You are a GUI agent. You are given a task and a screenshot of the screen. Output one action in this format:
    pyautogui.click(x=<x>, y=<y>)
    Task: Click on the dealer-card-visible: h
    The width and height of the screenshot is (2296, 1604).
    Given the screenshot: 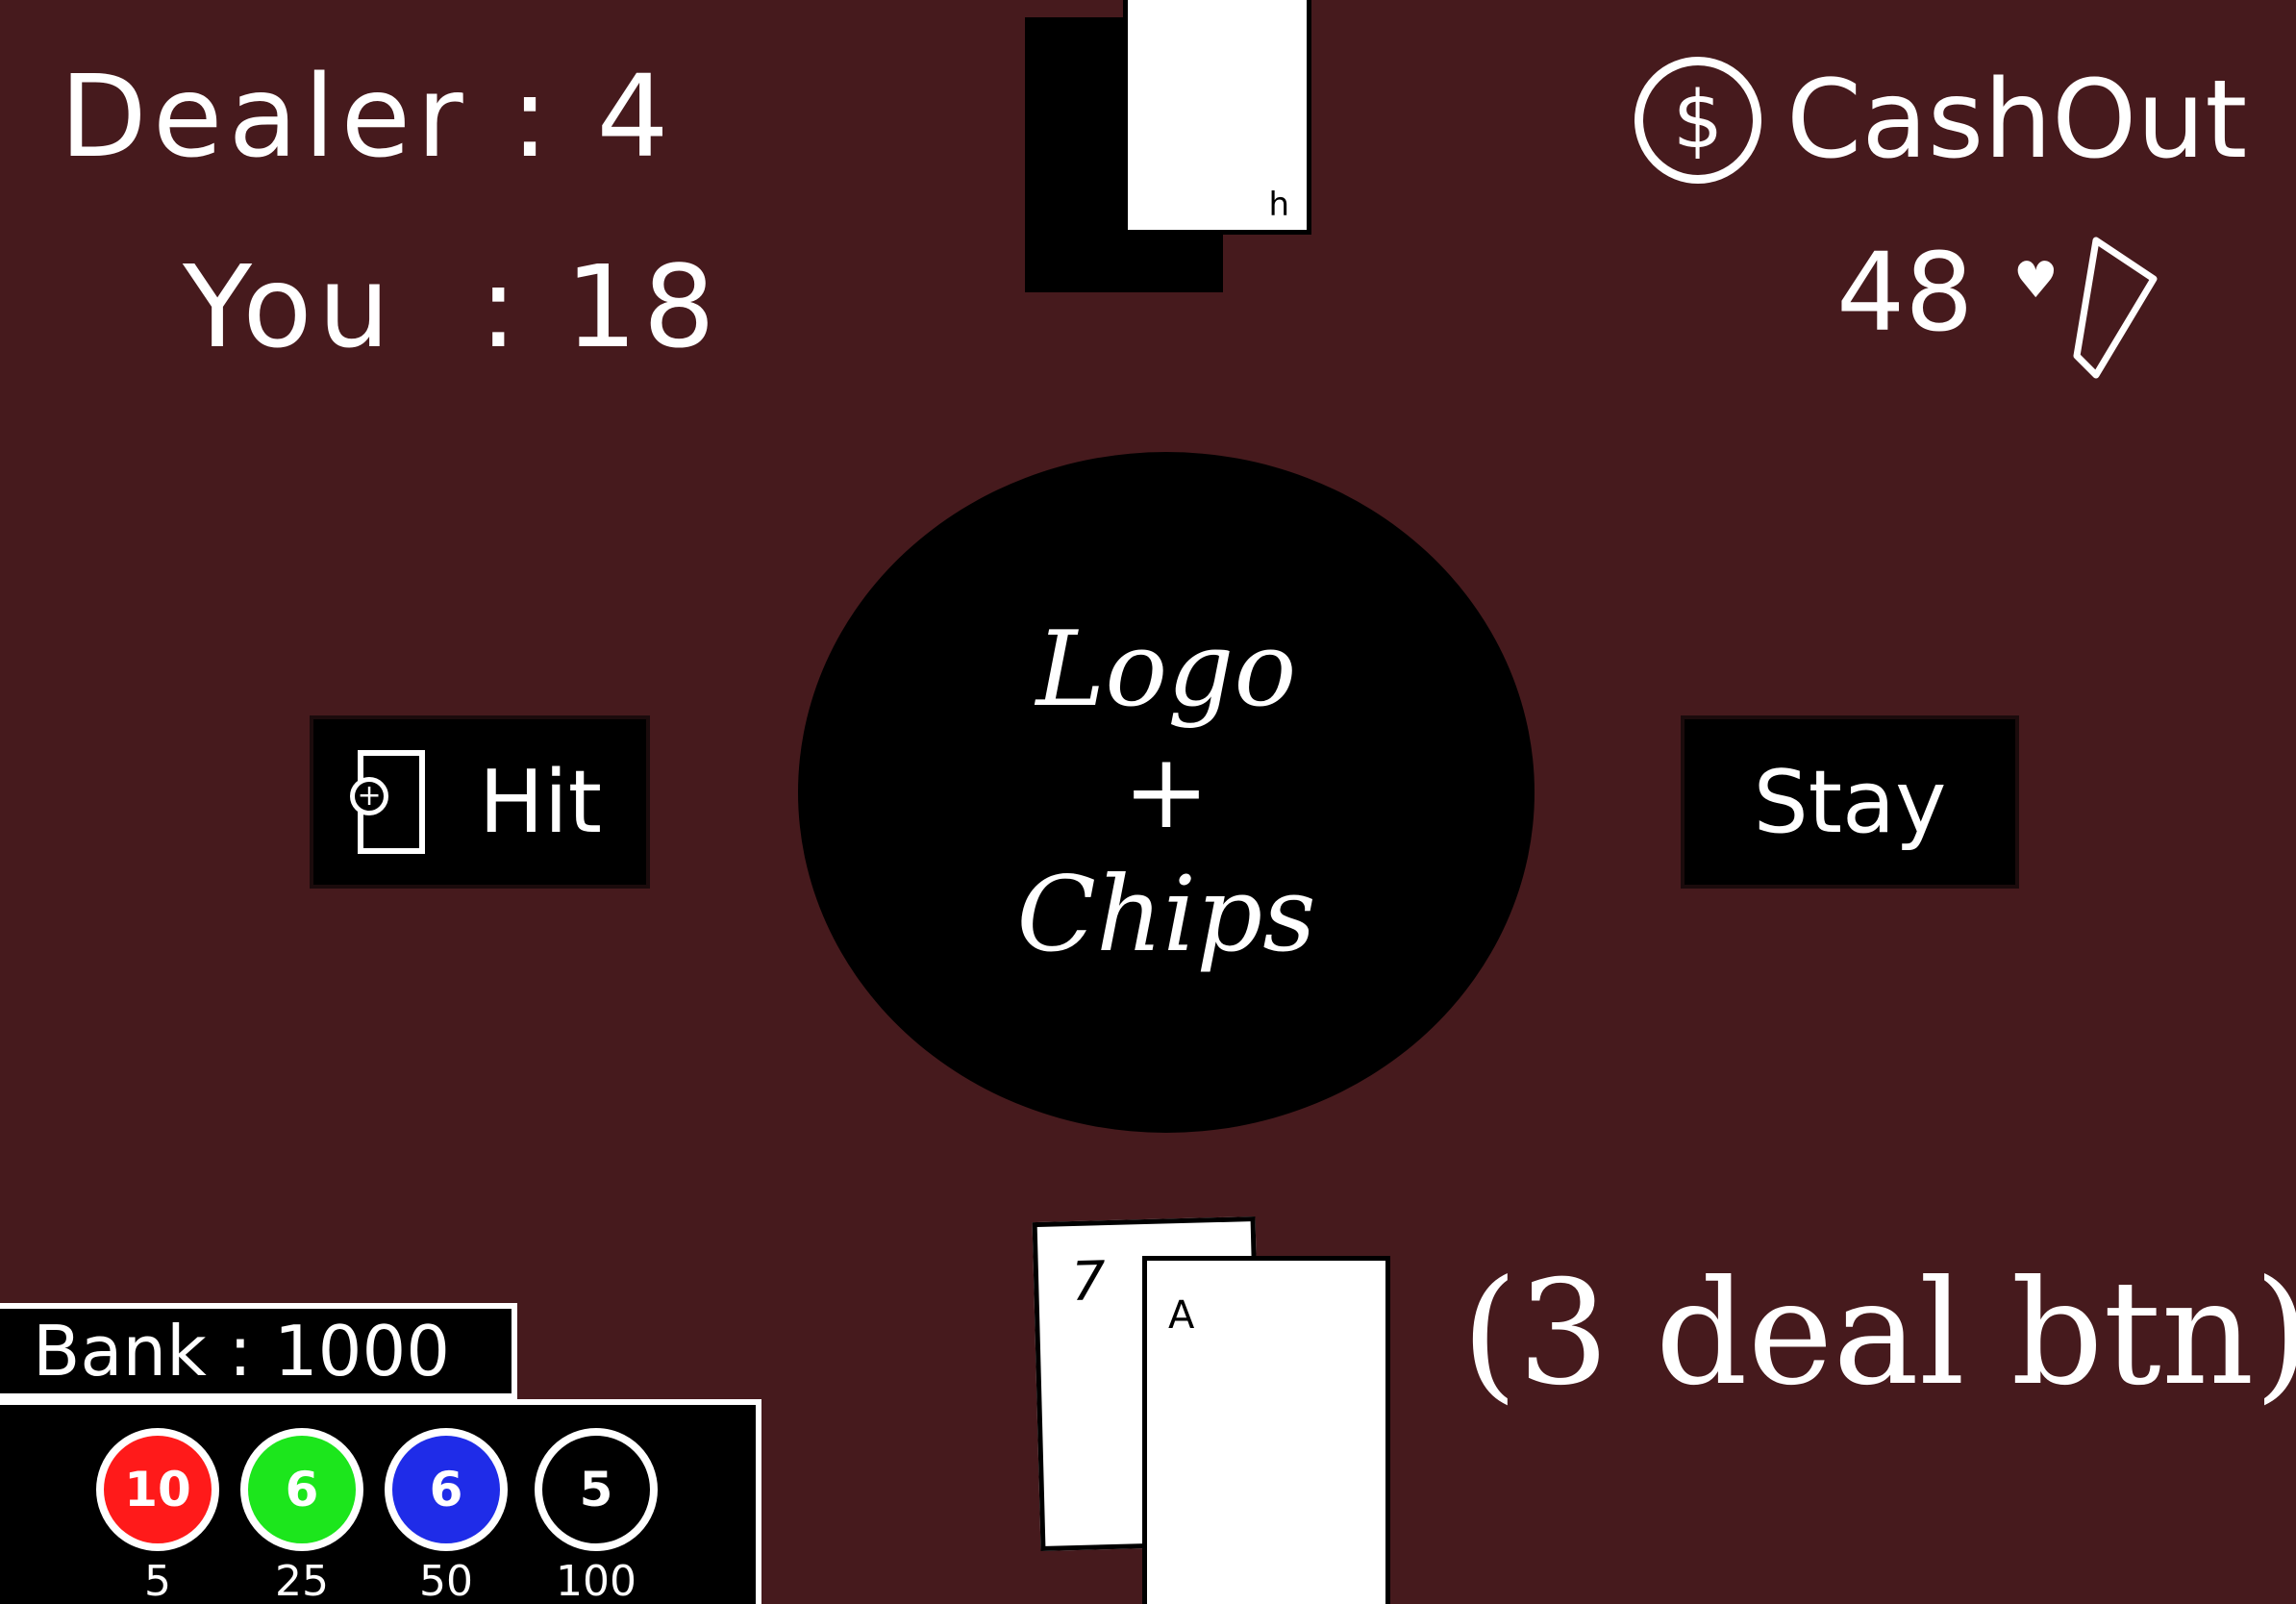 What is the action you would take?
    pyautogui.click(x=1217, y=117)
    